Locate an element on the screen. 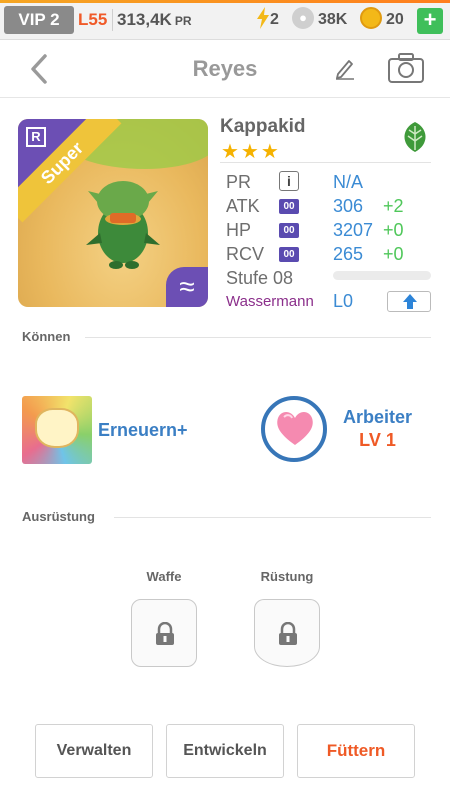  weapon-slot is located at coordinates (164, 633).